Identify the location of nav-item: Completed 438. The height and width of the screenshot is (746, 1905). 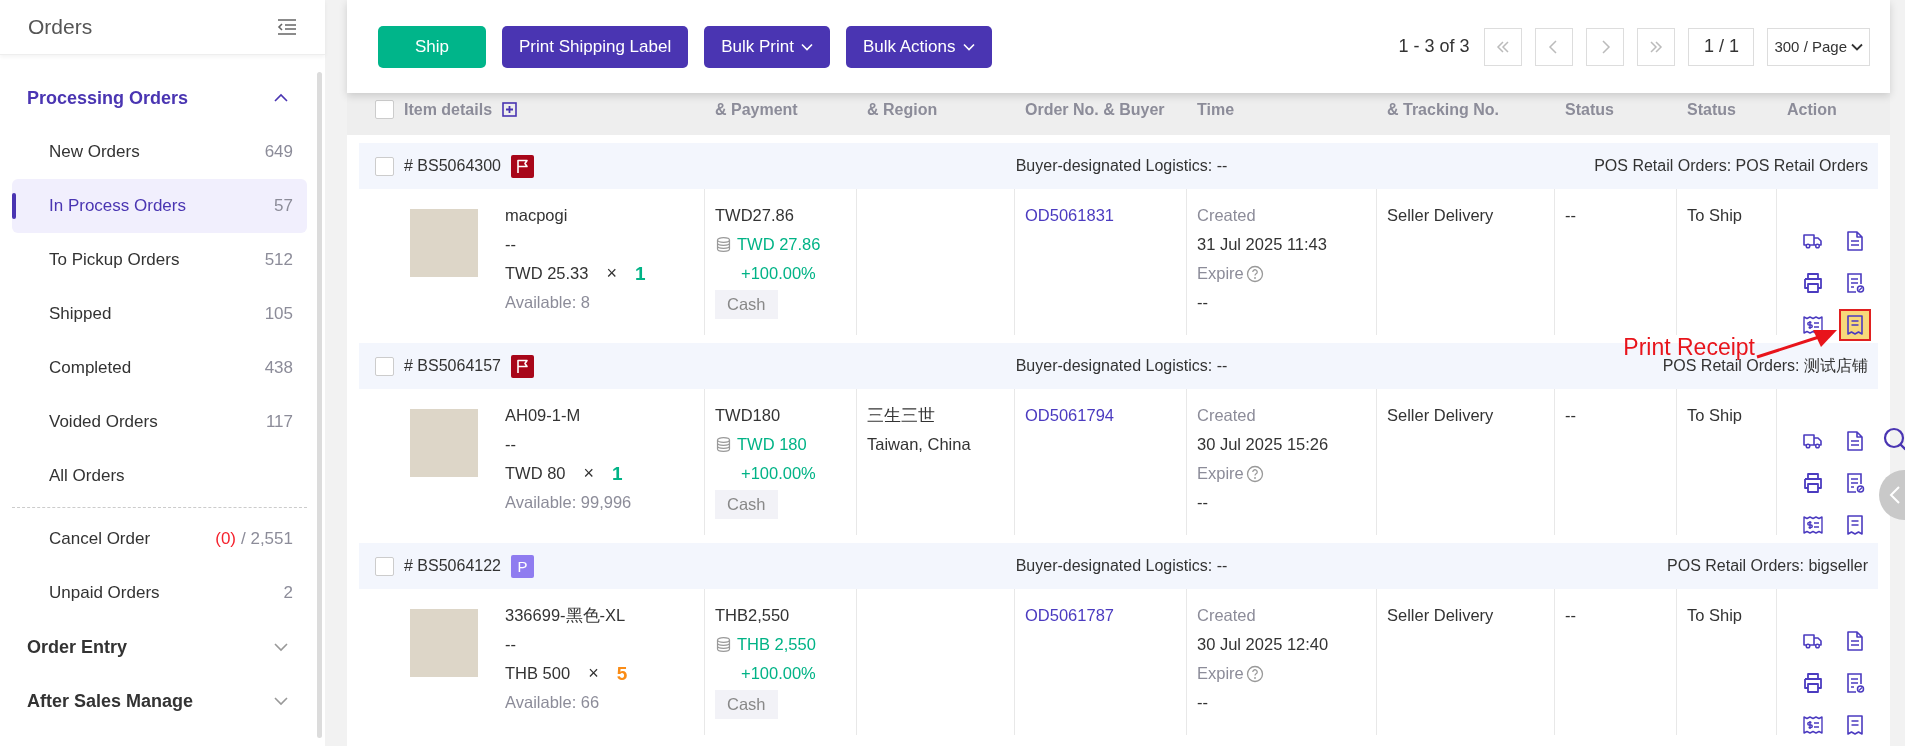
(159, 368).